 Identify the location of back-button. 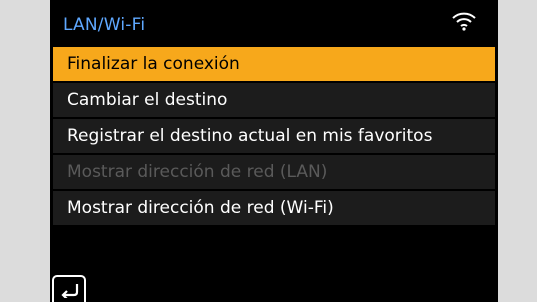
(69, 288).